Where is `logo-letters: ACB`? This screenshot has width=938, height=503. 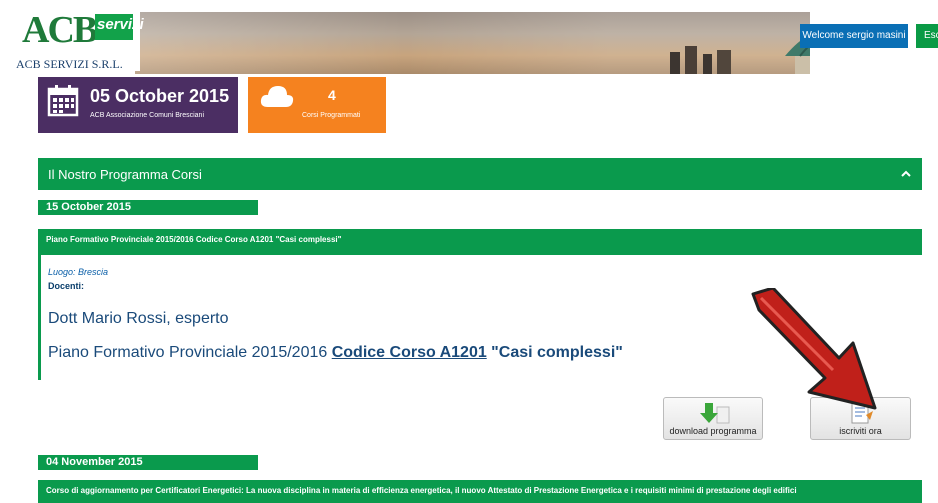
logo-letters: ACB is located at coordinates (60, 30).